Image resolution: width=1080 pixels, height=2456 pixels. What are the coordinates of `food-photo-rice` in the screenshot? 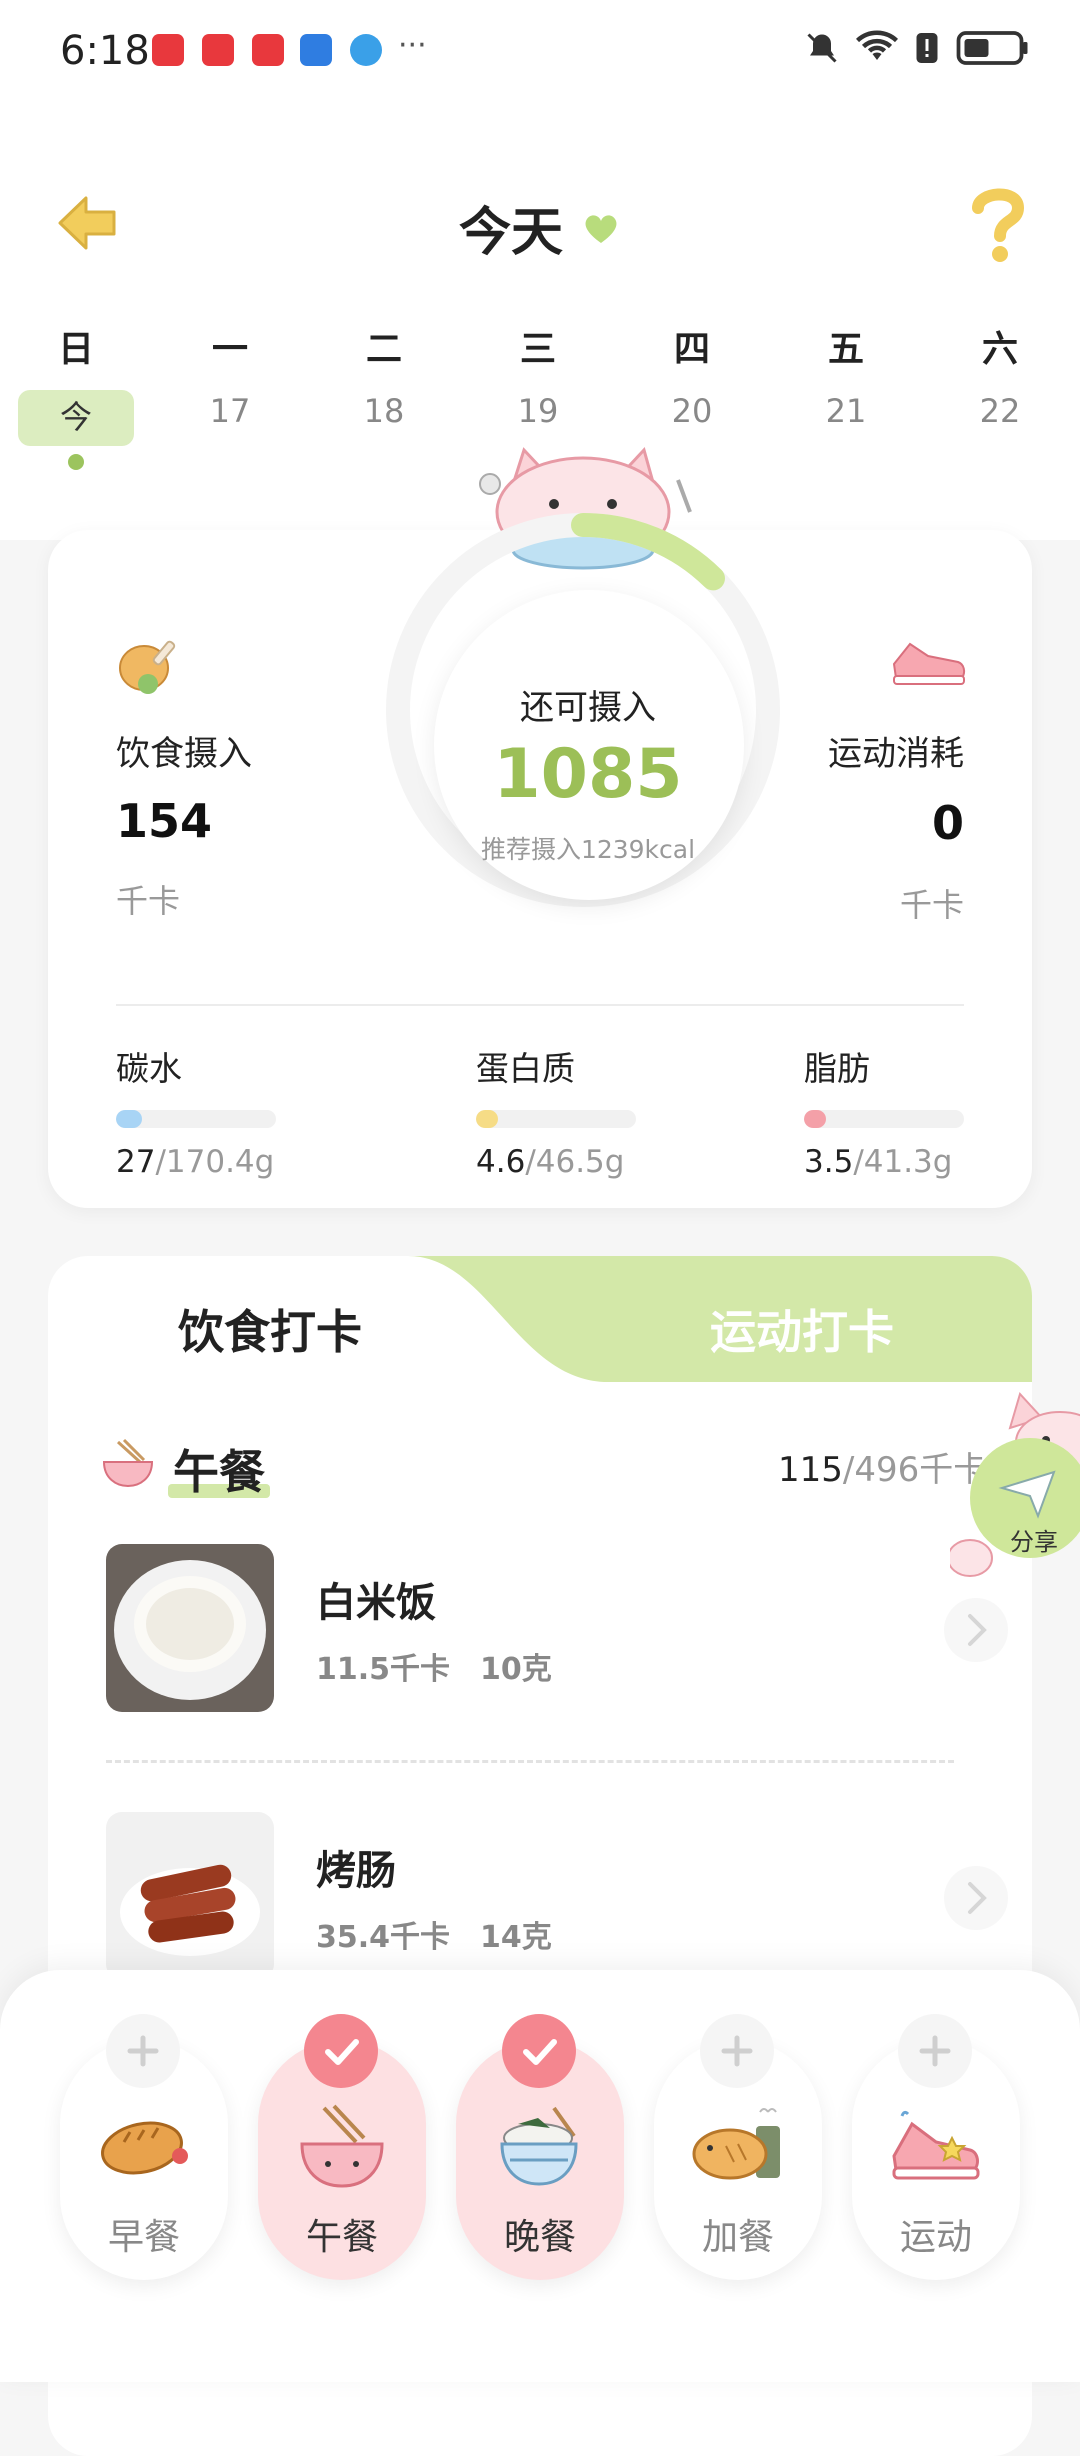 It's located at (190, 1628).